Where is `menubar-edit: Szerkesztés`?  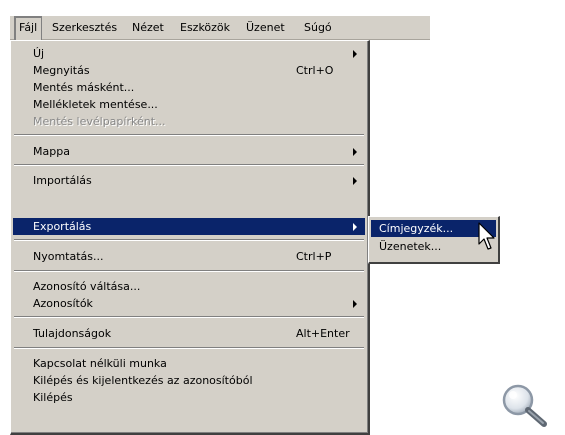 menubar-edit: Szerkesztés is located at coordinates (84, 27).